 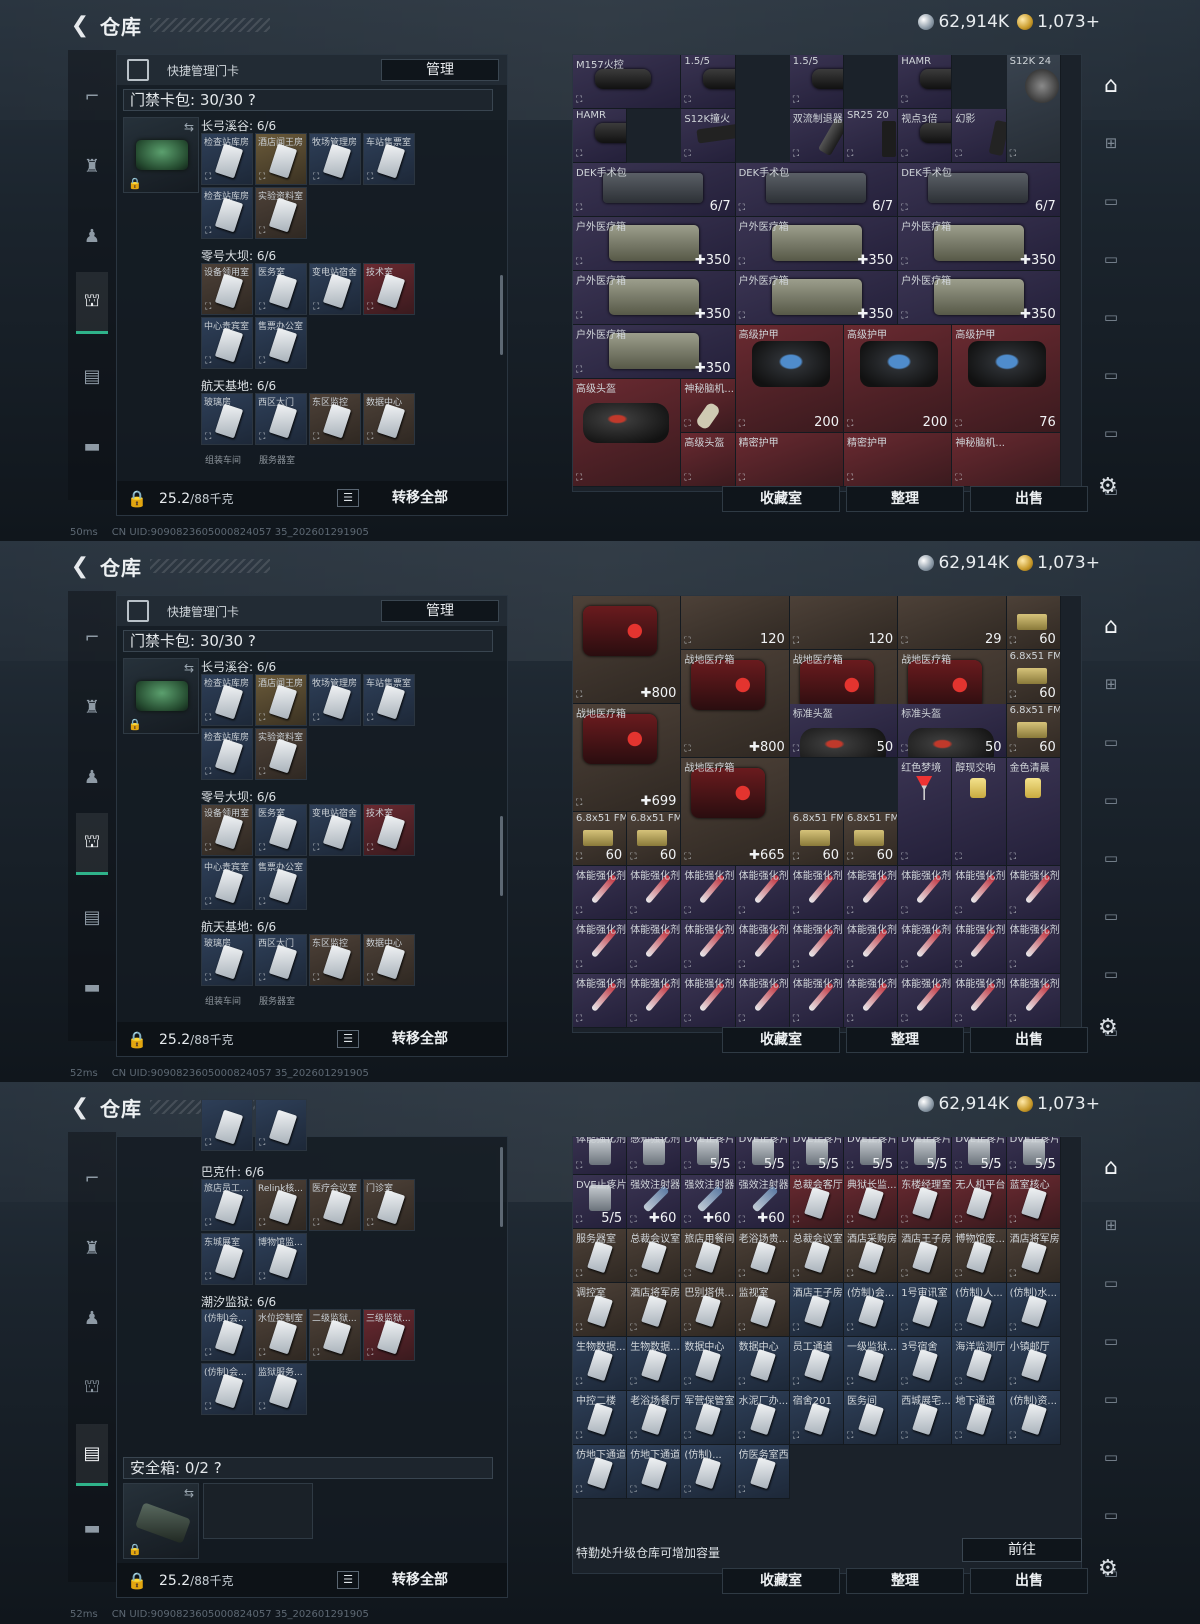 What do you see at coordinates (708, 82) in the screenshot?
I see `inventory-item: 1.5/5 ⛶` at bounding box center [708, 82].